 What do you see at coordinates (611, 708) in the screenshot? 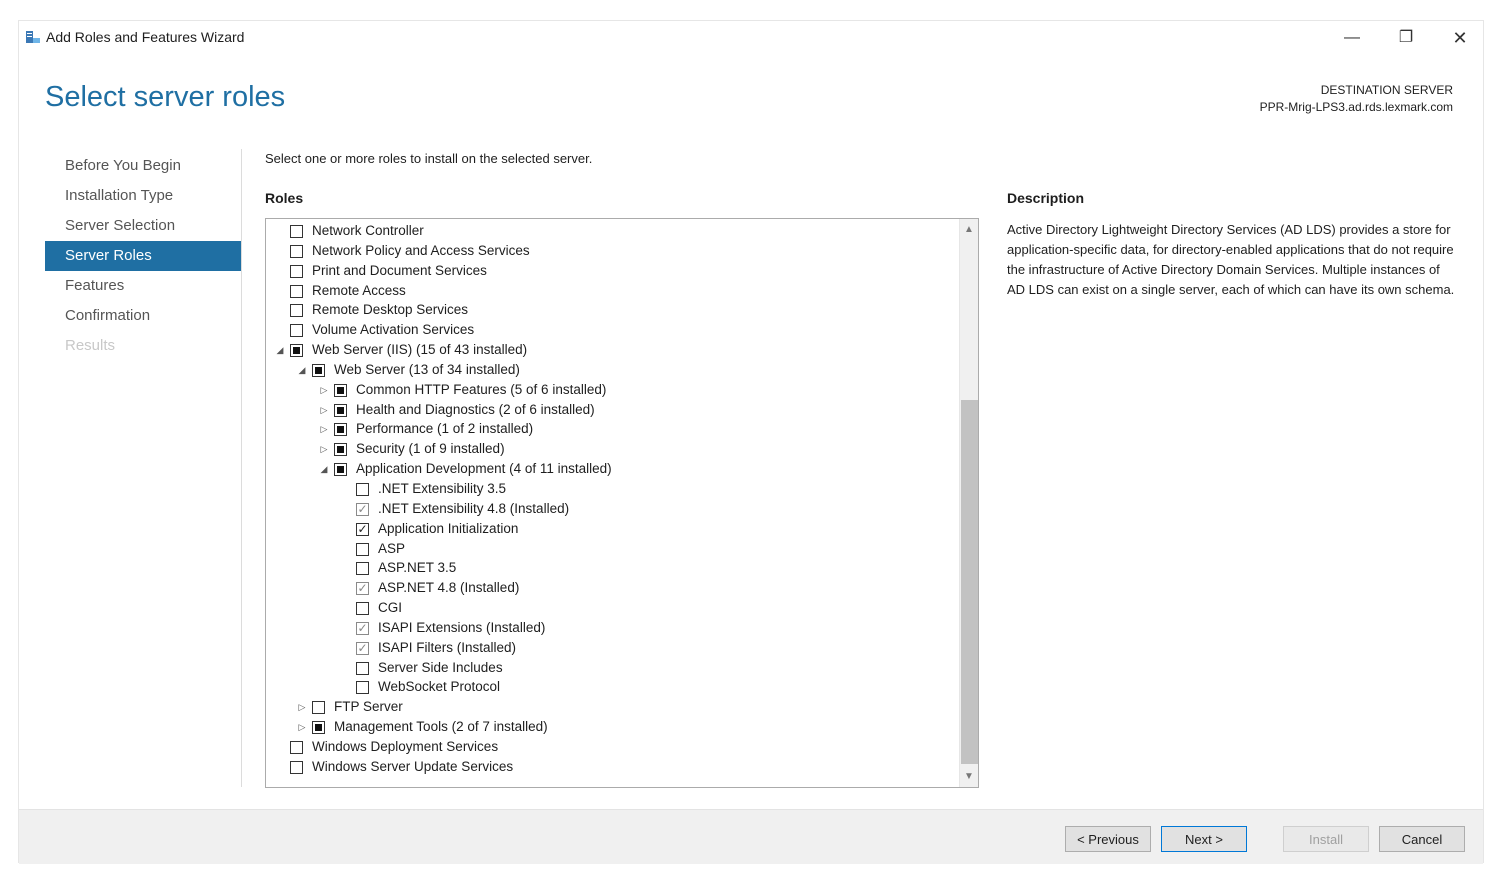
I see `role-row: ▷ FTP Server` at bounding box center [611, 708].